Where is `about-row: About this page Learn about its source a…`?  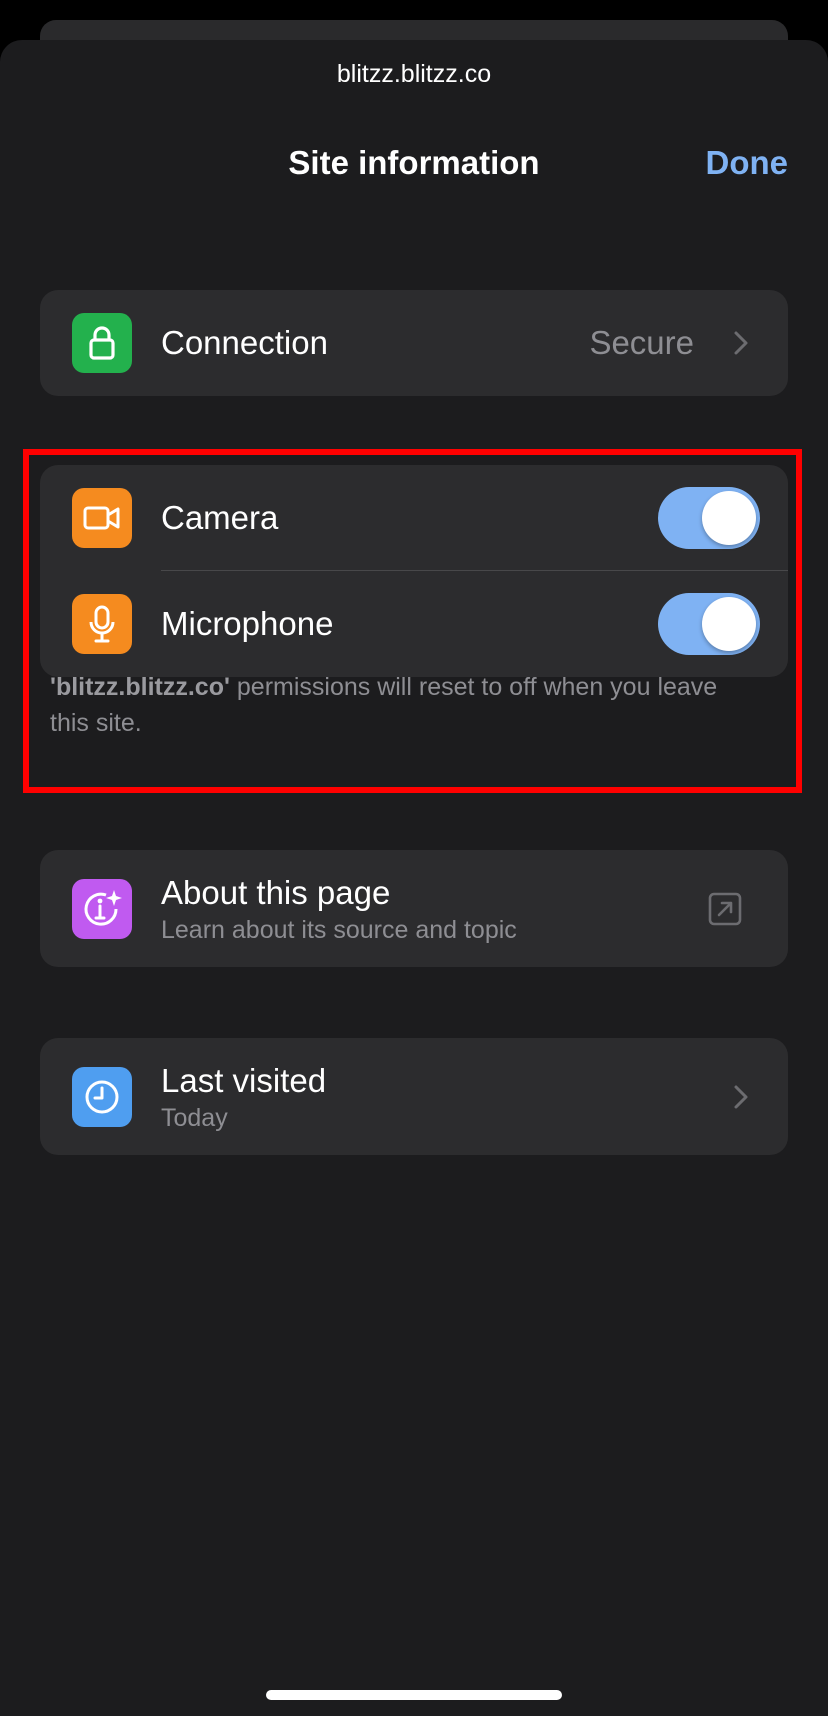 about-row: About this page Learn about its source a… is located at coordinates (414, 908).